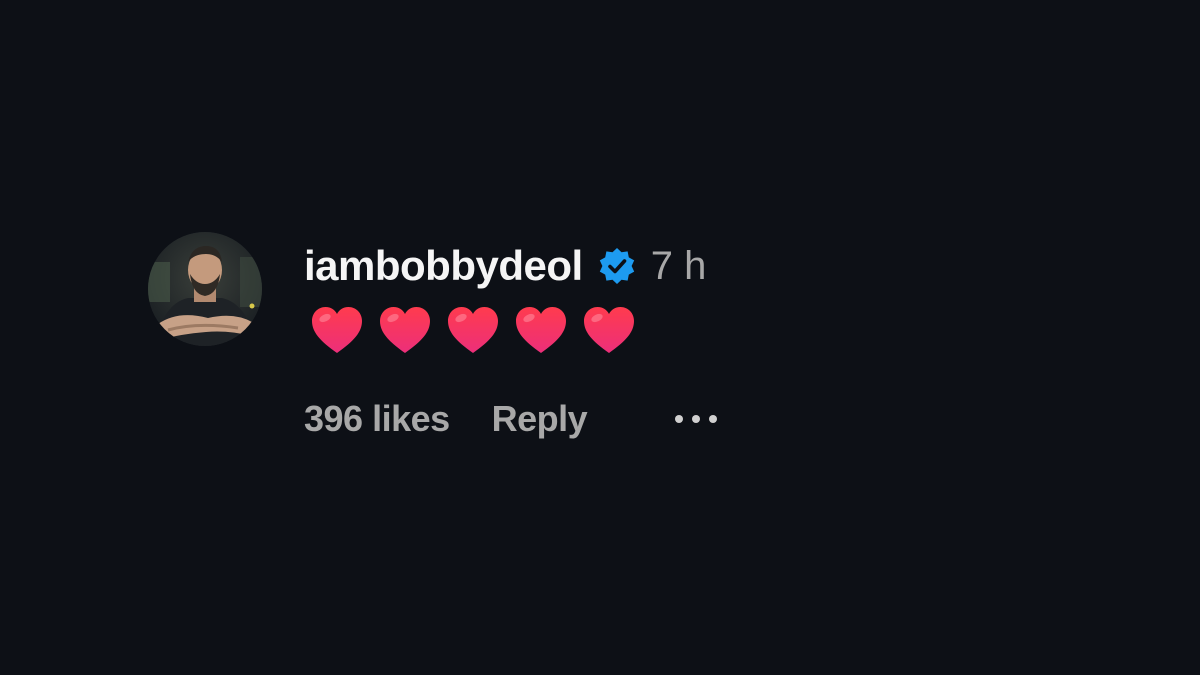 The width and height of the screenshot is (1200, 675). Describe the element at coordinates (540, 419) in the screenshot. I see `reply-button: Reply` at that location.